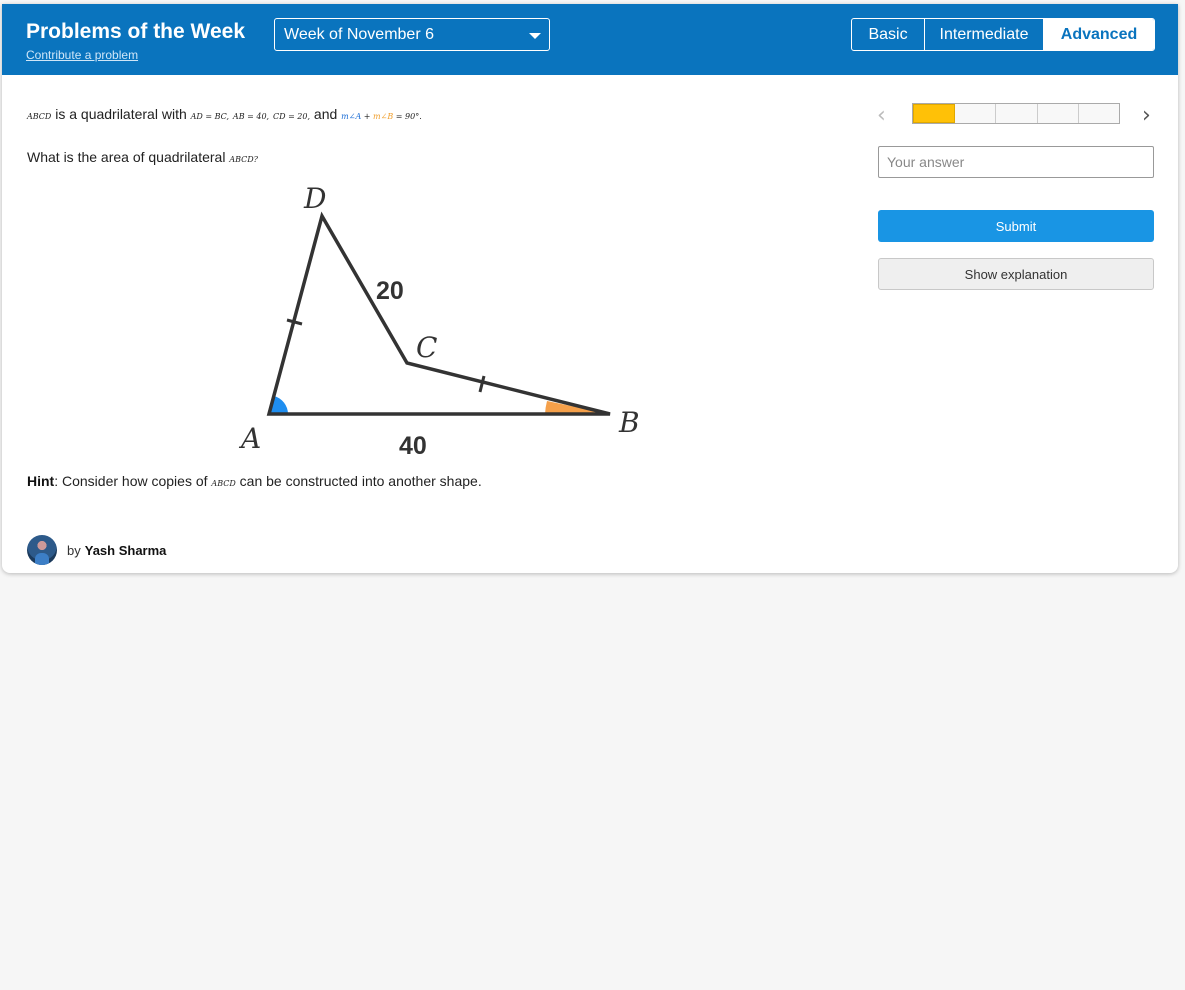 This screenshot has height=990, width=1185. Describe the element at coordinates (136, 31) in the screenshot. I see `page-title: Problems of the Week` at that location.